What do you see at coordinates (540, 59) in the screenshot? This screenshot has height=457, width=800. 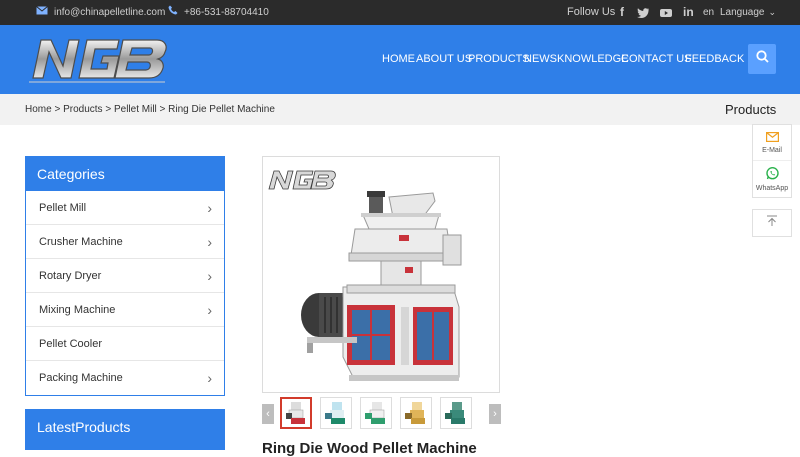 I see `nav-news: NEWS` at bounding box center [540, 59].